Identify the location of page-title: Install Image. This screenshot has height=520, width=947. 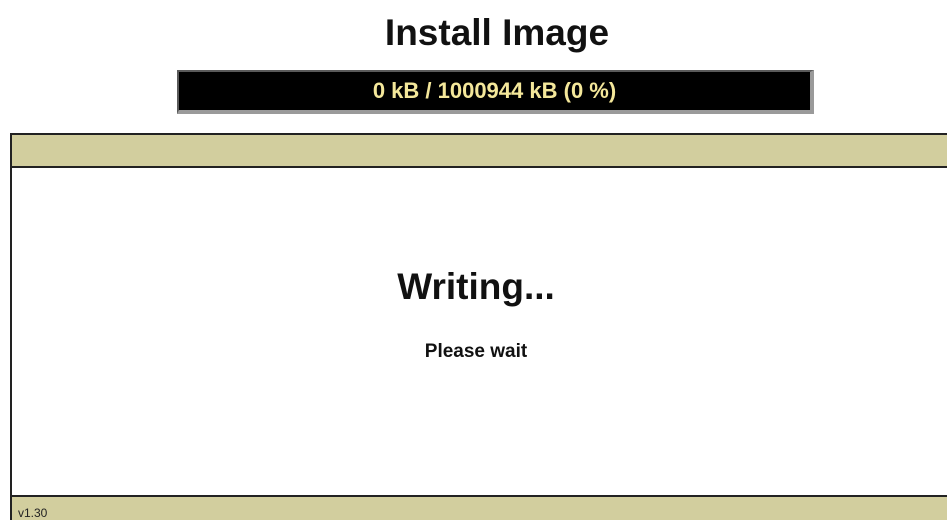
(497, 32).